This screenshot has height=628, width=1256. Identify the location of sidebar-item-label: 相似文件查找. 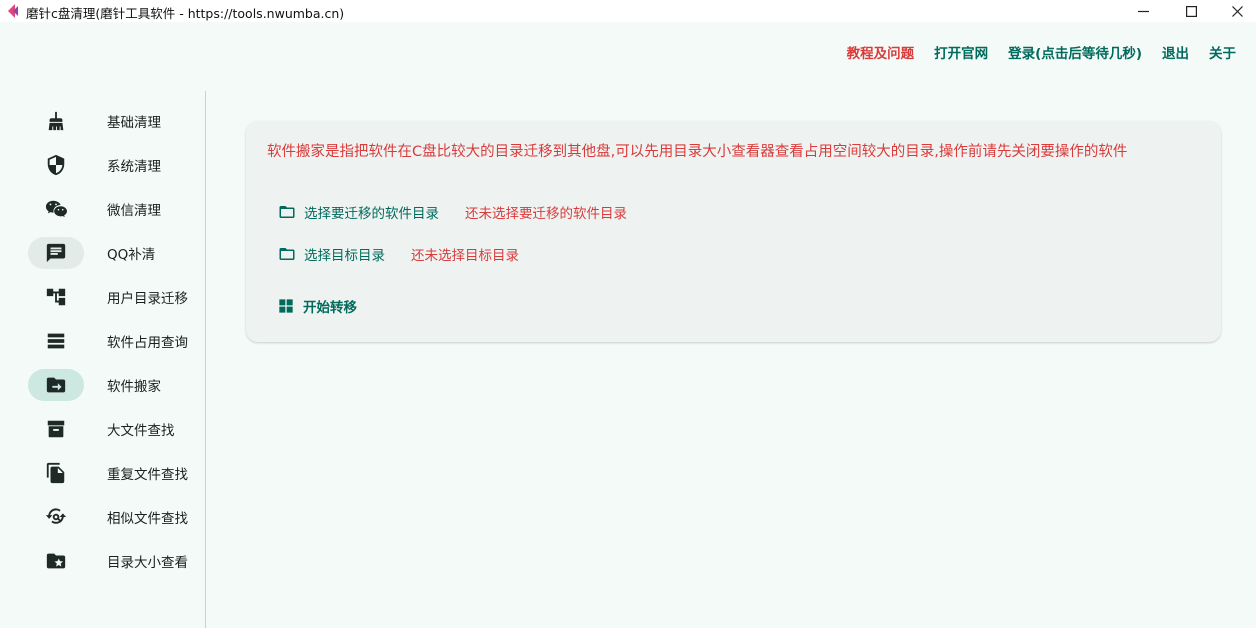
(147, 519).